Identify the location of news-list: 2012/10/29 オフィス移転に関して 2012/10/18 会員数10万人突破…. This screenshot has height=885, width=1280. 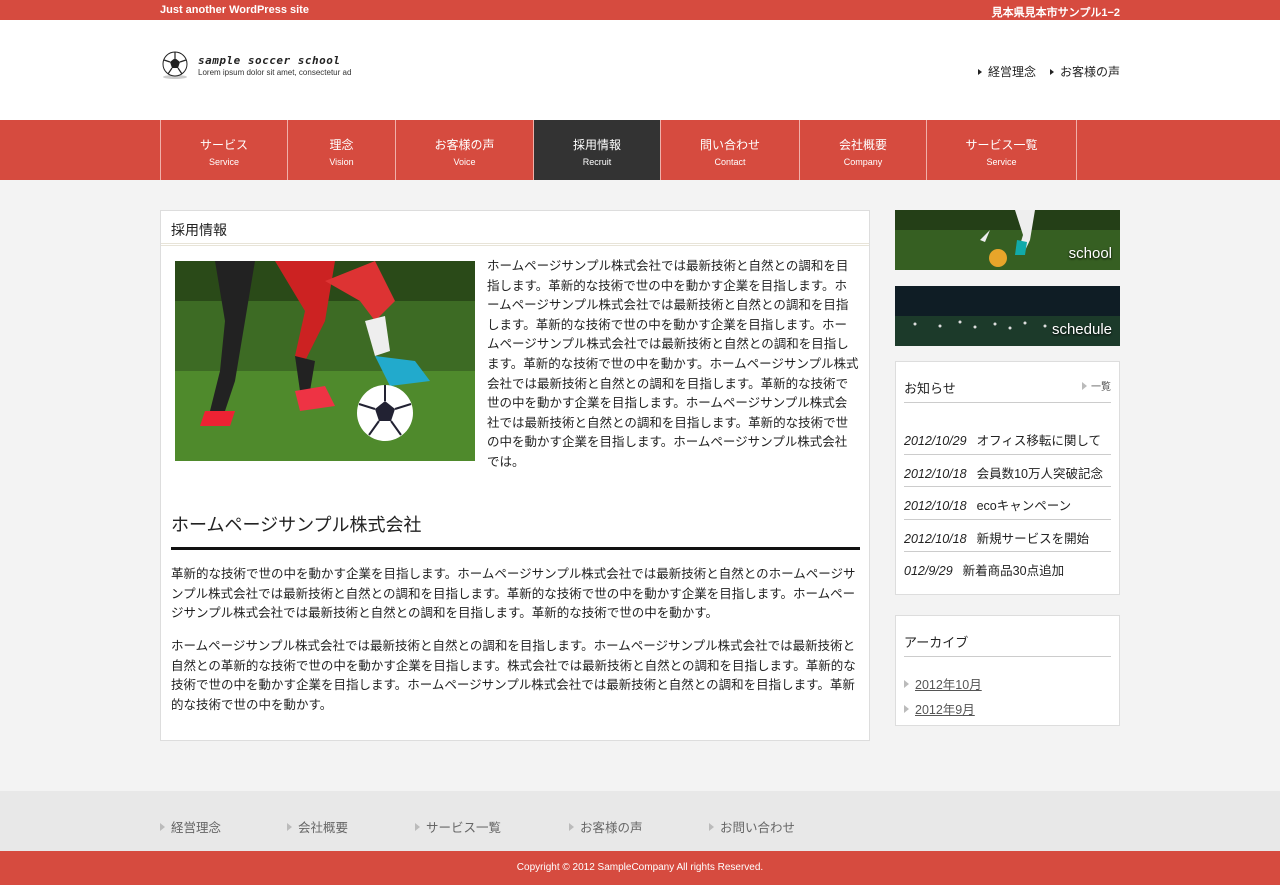
(1007, 503).